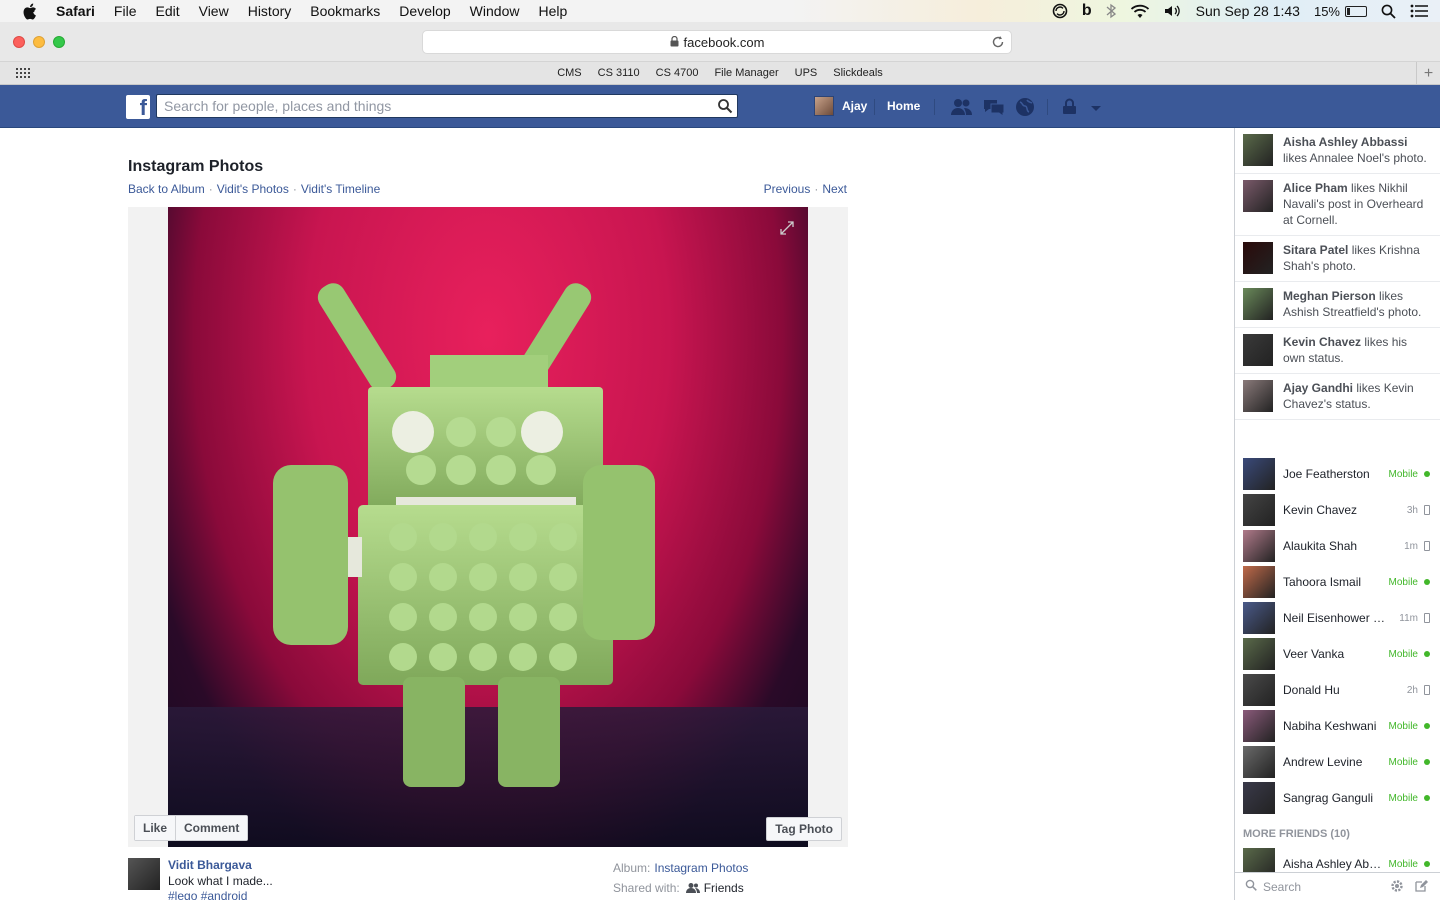 Image resolution: width=1440 pixels, height=900 pixels. I want to click on chat-friend: Sangrag Ganguli Mobile, so click(1337, 798).